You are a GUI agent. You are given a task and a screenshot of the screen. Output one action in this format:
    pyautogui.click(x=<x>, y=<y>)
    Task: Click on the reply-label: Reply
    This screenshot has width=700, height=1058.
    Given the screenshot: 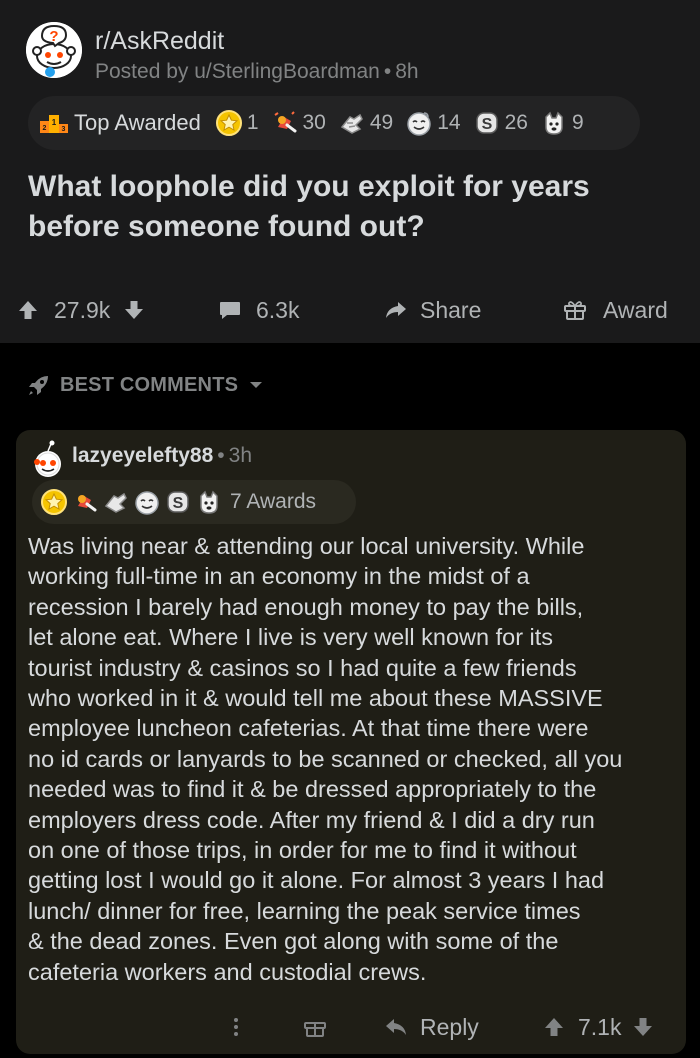 What is the action you would take?
    pyautogui.click(x=449, y=1026)
    